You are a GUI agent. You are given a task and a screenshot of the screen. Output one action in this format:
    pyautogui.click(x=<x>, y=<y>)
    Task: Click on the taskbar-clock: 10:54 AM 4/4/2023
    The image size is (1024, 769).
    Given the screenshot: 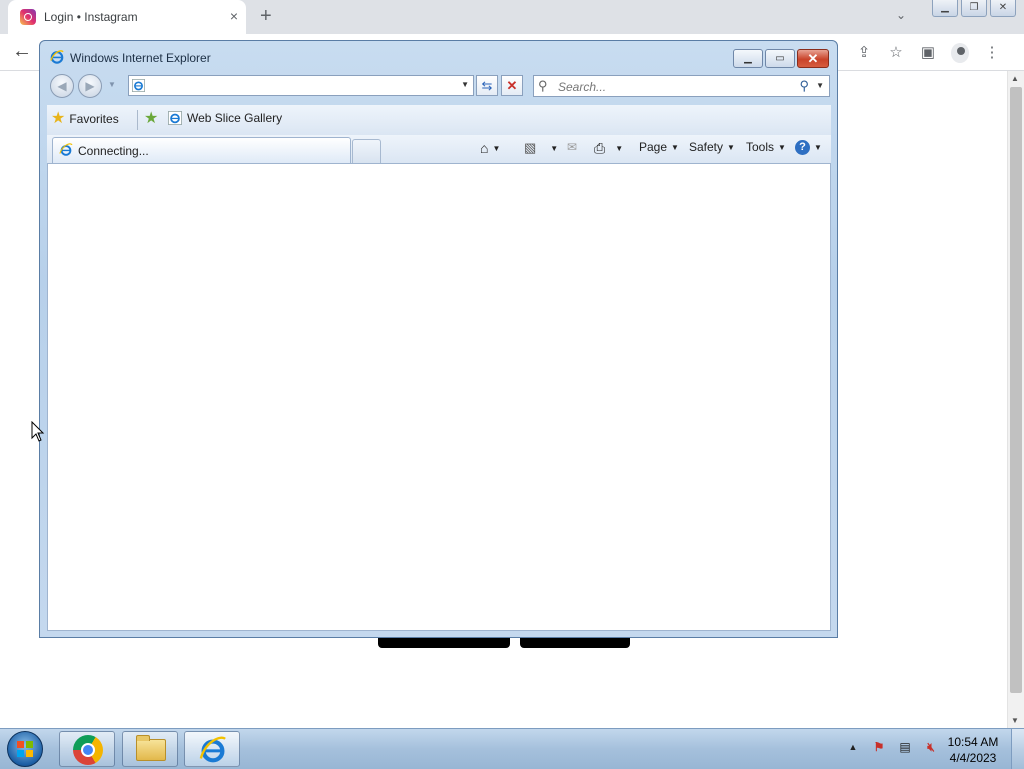 What is the action you would take?
    pyautogui.click(x=973, y=750)
    